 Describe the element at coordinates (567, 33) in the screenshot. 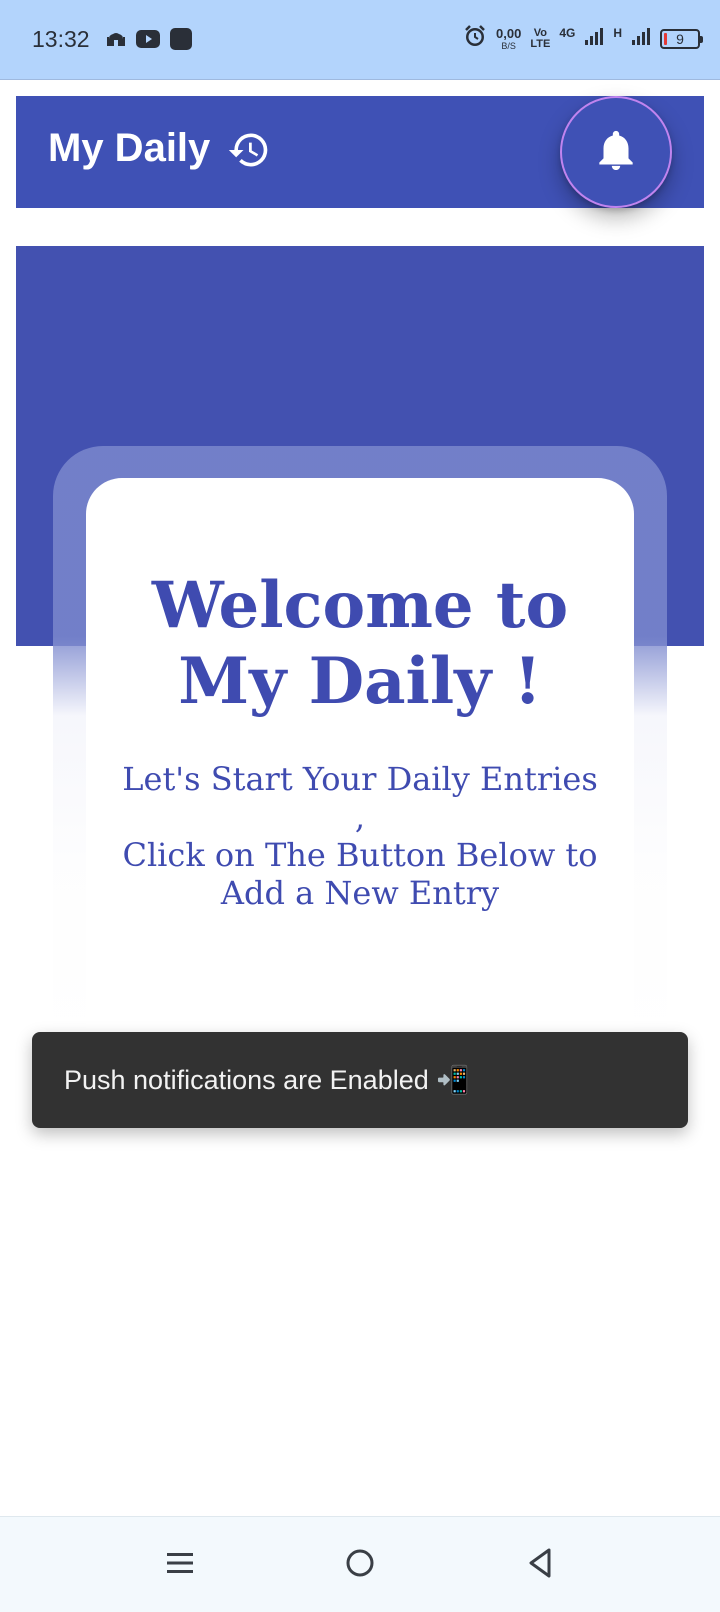

I see `network-4g-label: 4G` at that location.